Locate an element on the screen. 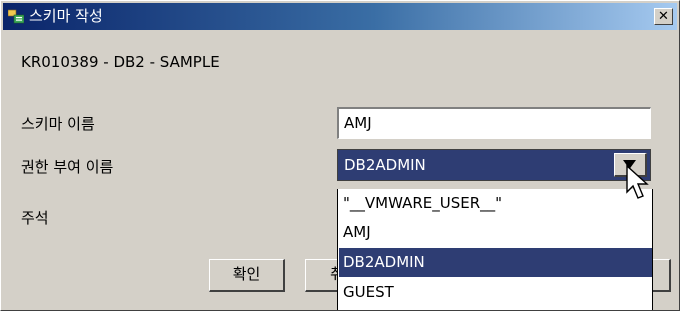 This screenshot has height=311, width=680. close-icon: ✕ is located at coordinates (663, 16).